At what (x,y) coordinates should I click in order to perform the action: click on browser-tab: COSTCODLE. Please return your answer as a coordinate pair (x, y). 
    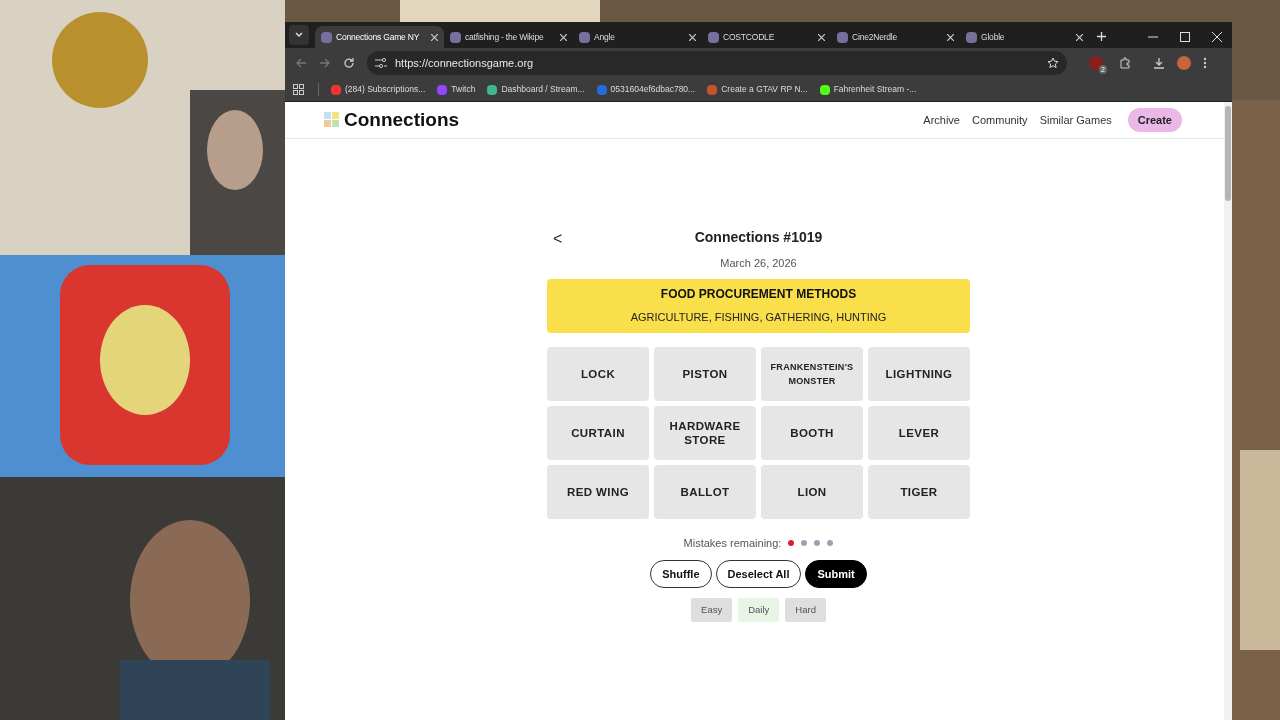
    Looking at the image, I should click on (766, 37).